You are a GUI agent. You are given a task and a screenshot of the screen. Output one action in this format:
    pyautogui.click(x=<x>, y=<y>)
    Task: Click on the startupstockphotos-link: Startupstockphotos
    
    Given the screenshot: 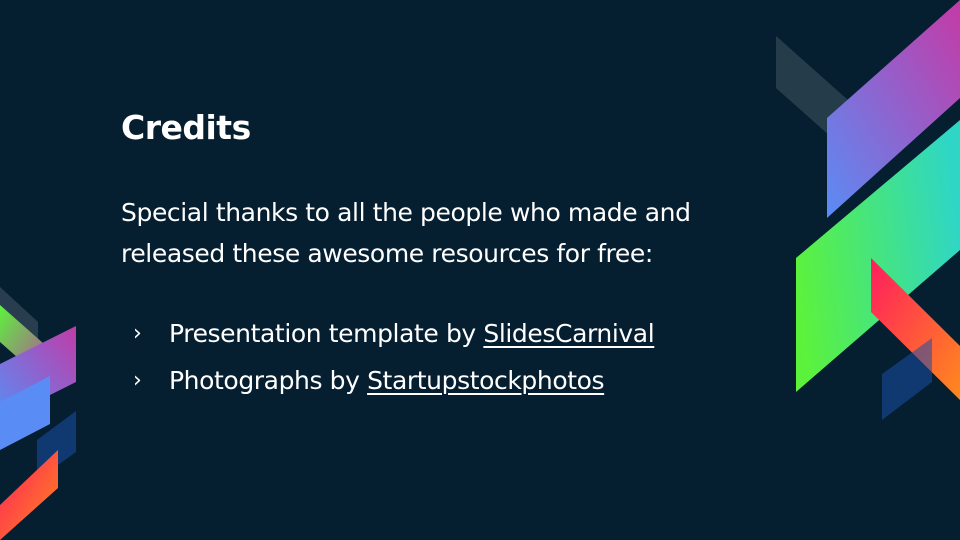 What is the action you would take?
    pyautogui.click(x=485, y=380)
    